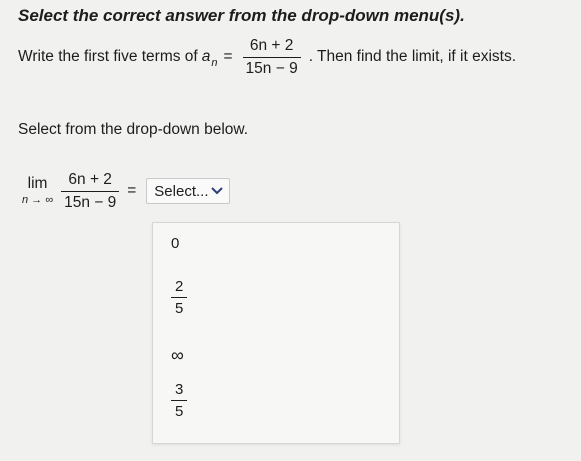  I want to click on dropdown-option-2-5: 2 5, so click(179, 297).